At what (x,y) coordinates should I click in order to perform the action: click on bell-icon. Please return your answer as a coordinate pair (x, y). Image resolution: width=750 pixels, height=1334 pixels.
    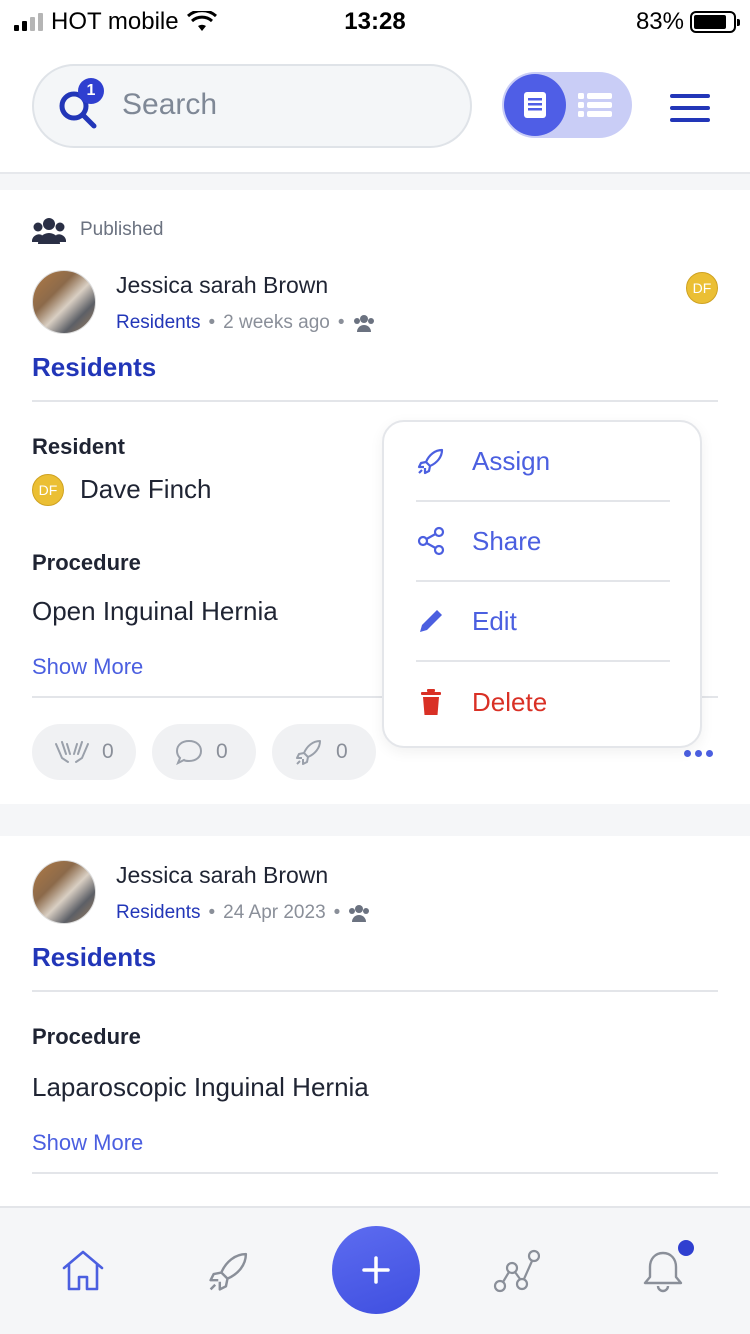
    Looking at the image, I should click on (663, 1272).